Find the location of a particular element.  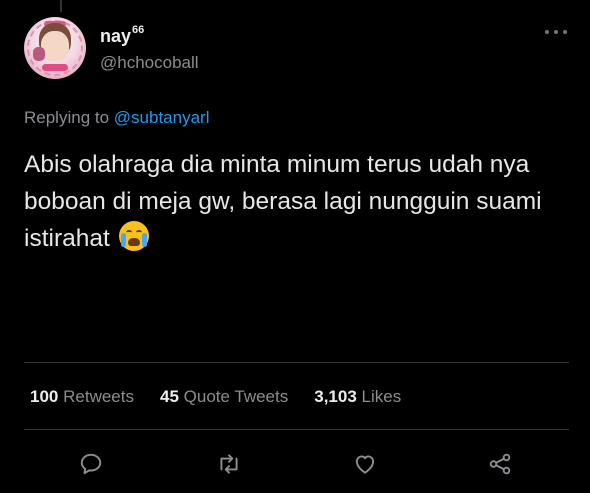

reply-icon is located at coordinates (91, 464).